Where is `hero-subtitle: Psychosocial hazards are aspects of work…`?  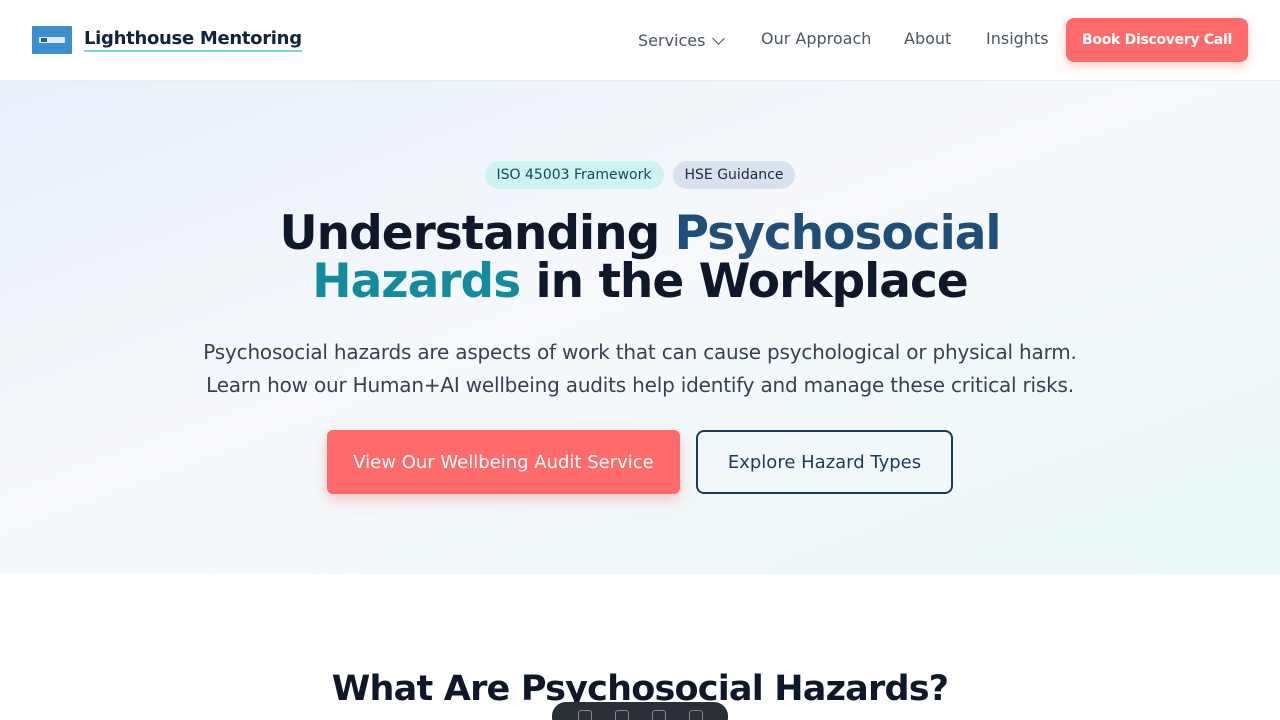 hero-subtitle: Psychosocial hazards are aspects of work… is located at coordinates (640, 369).